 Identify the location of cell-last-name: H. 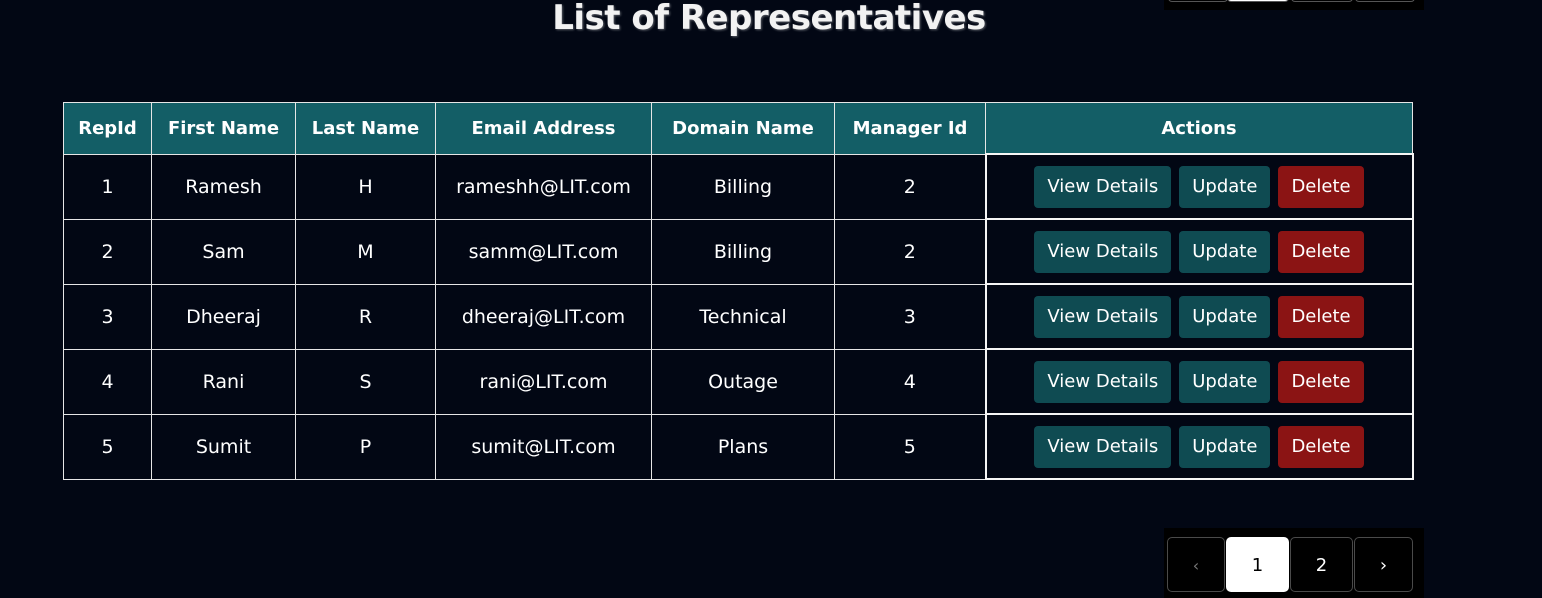
(365, 186).